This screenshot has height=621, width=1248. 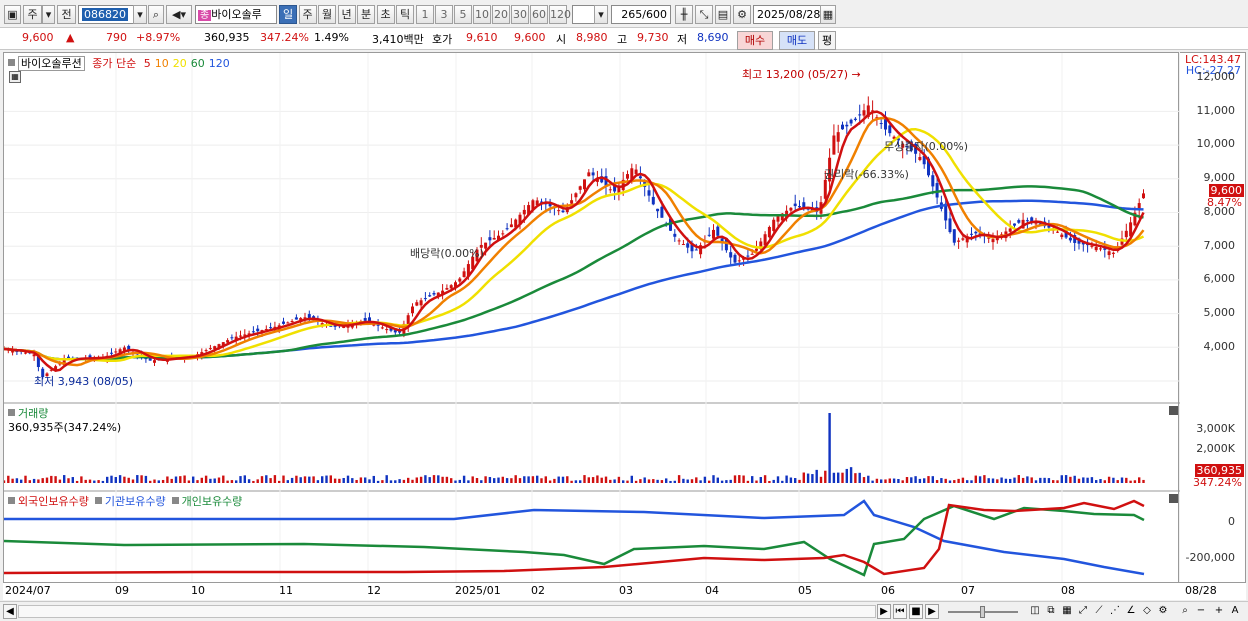 What do you see at coordinates (654, 14) in the screenshot?
I see `count-total: /600` at bounding box center [654, 14].